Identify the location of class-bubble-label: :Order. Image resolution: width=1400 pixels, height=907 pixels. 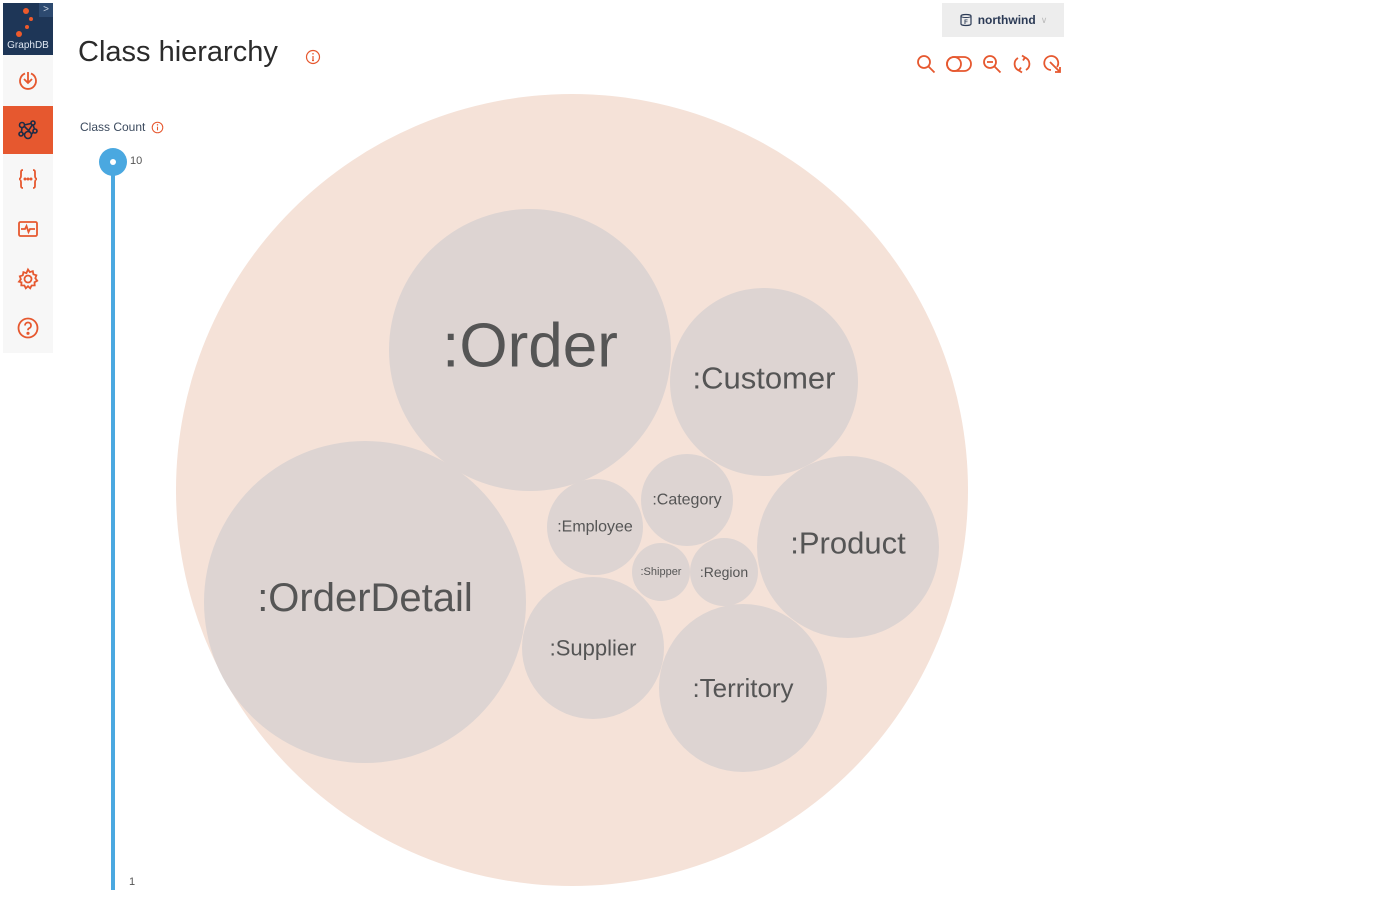
(530, 346).